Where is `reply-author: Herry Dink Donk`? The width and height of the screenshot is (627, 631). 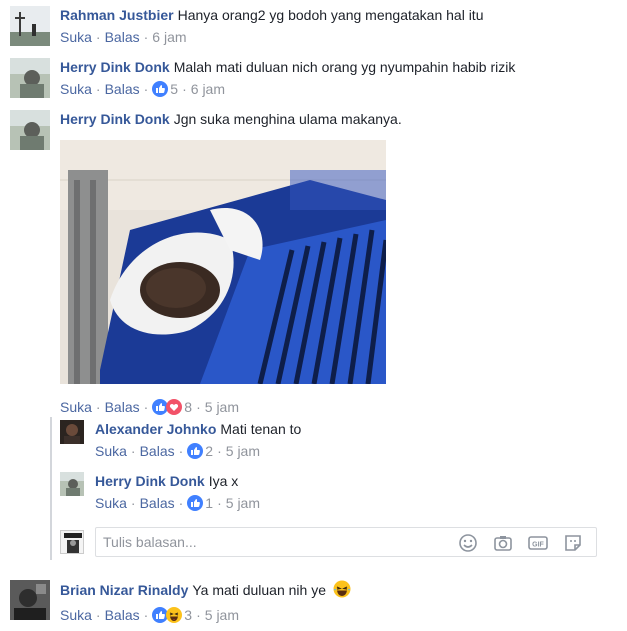 reply-author: Herry Dink Donk is located at coordinates (150, 481).